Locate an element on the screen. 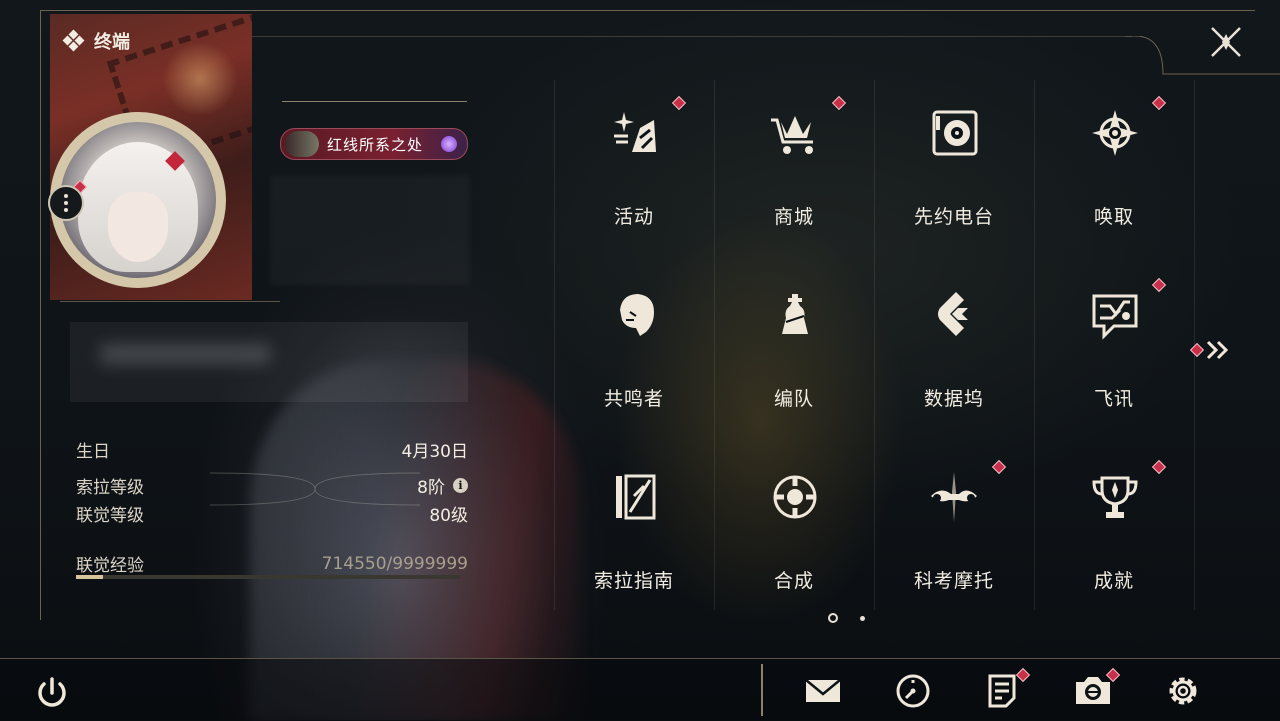 The height and width of the screenshot is (721, 1280). notice-button is located at coordinates (1007, 688).